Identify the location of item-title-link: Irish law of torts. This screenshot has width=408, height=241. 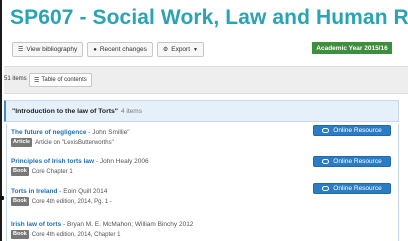
(36, 224).